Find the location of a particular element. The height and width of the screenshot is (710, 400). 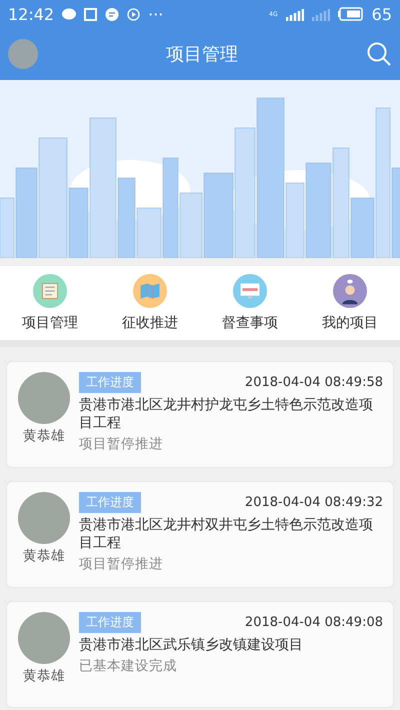

play-icon is located at coordinates (133, 14).